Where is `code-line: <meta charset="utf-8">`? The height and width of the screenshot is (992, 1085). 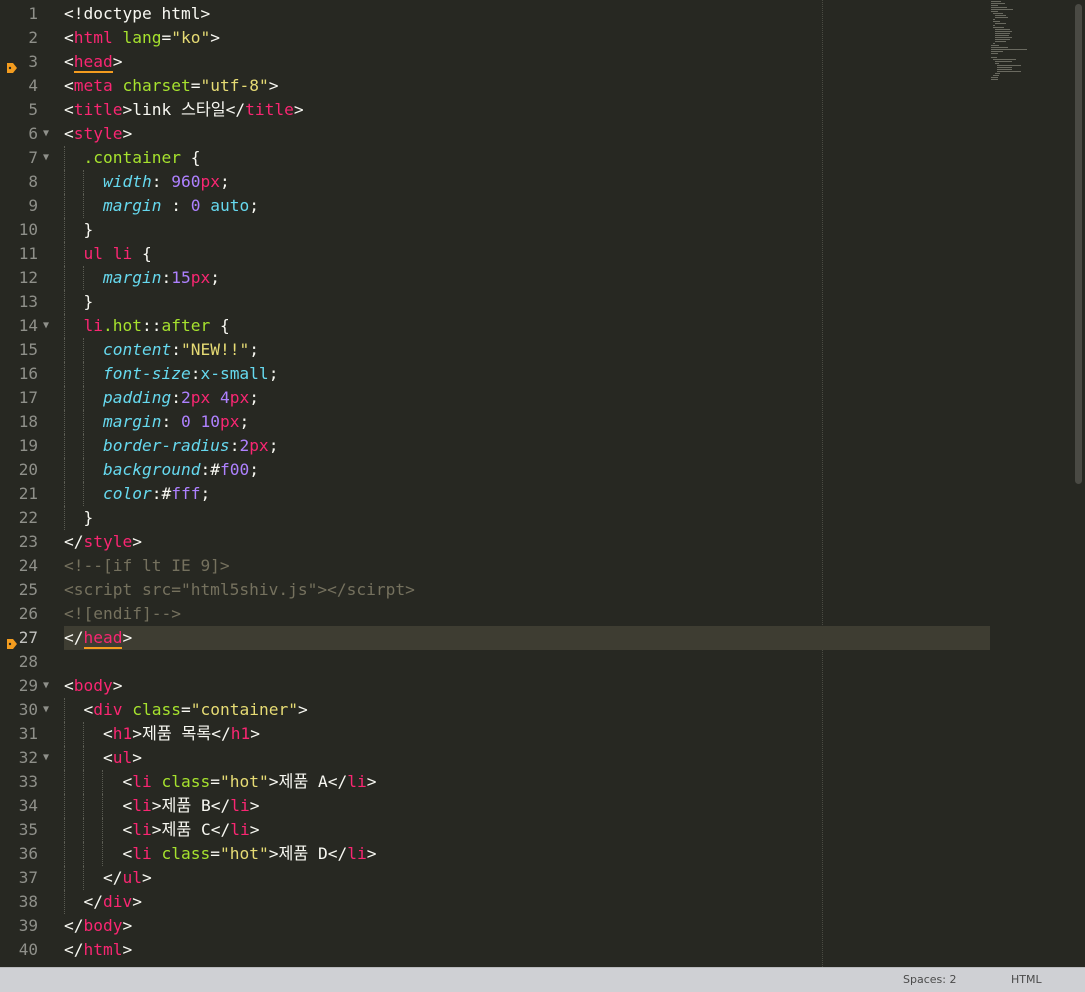
code-line: <meta charset="utf-8"> is located at coordinates (527, 86).